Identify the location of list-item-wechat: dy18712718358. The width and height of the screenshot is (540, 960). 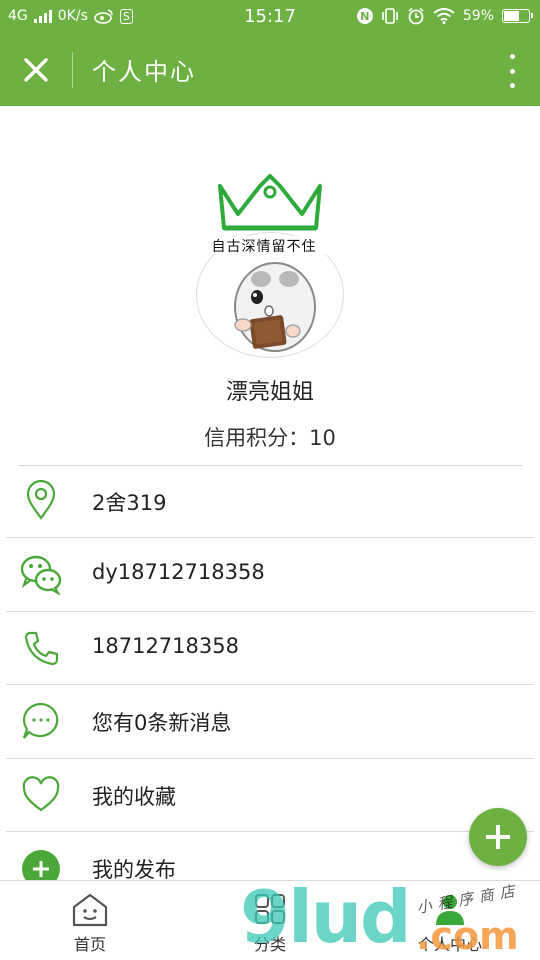
(270, 575).